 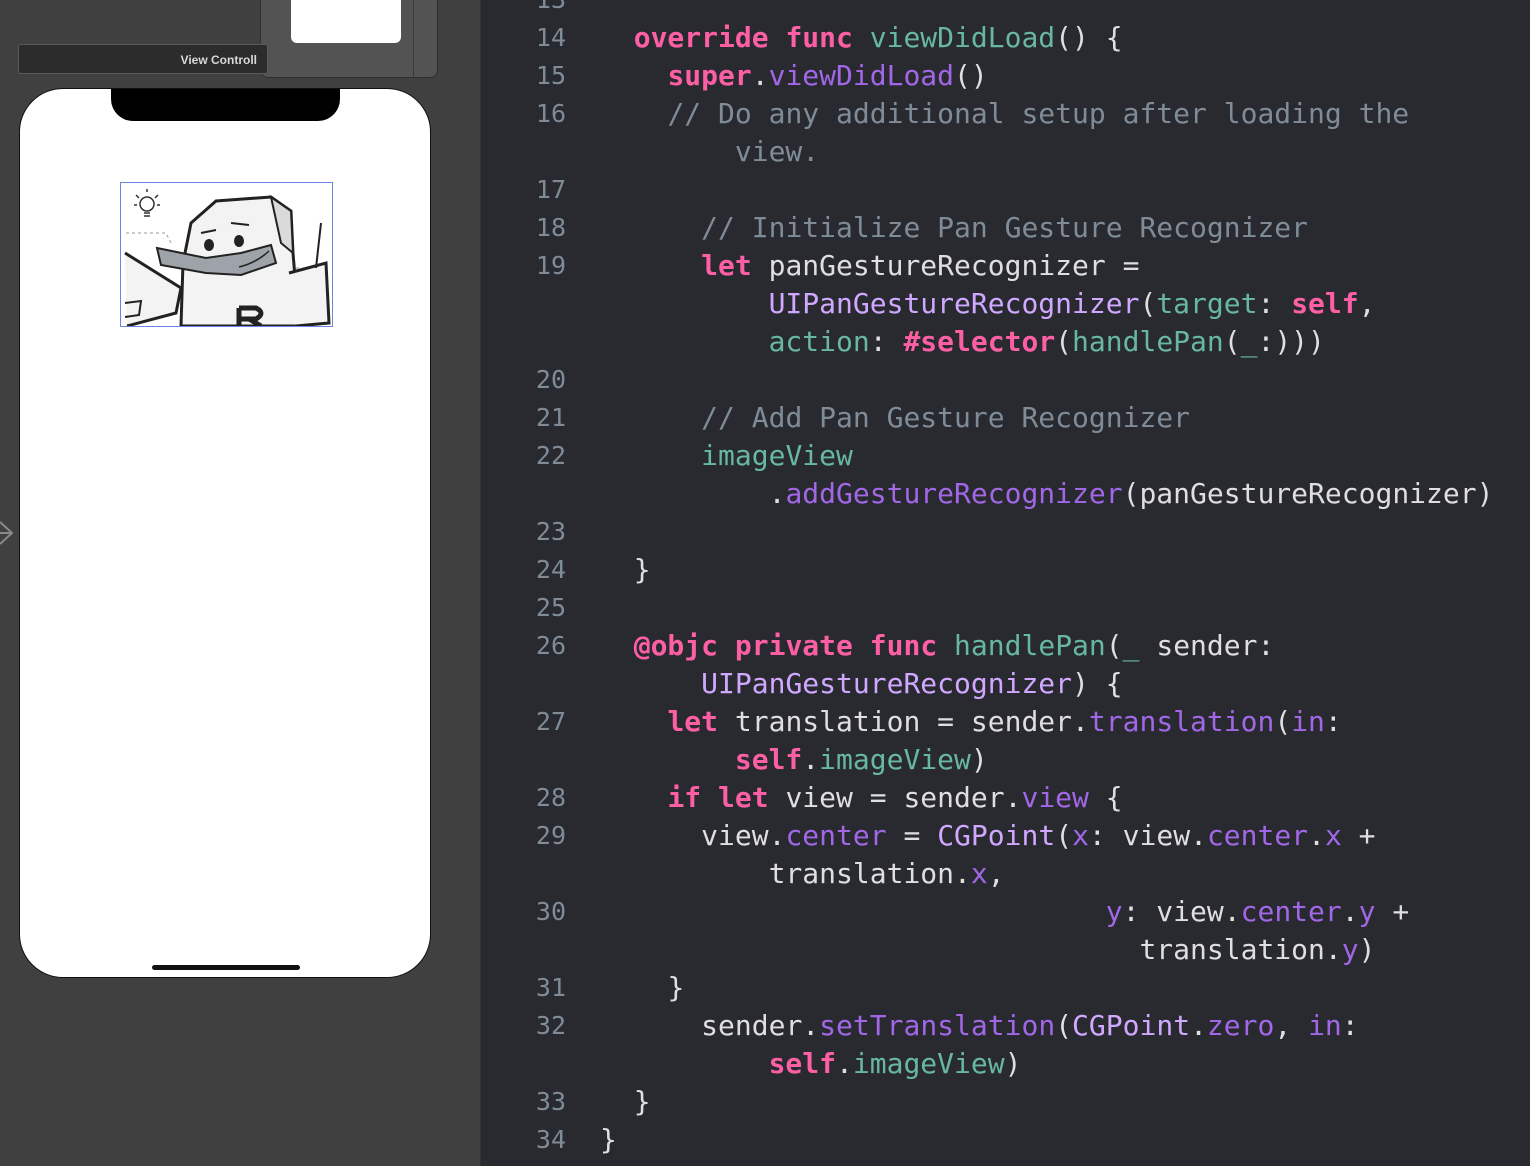 I want to click on code-text: sender.setTranslation(CGPoint.zero, in:, so click(x=979, y=1026).